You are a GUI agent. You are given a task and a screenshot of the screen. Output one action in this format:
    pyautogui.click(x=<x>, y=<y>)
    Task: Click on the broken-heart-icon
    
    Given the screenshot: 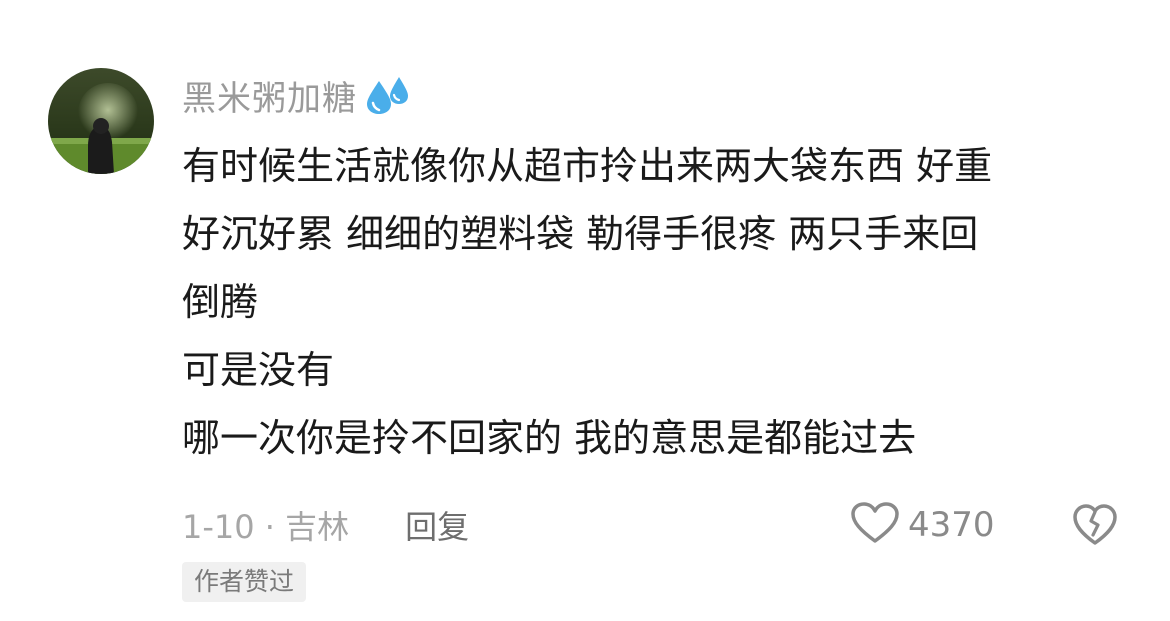 What is the action you would take?
    pyautogui.click(x=1095, y=527)
    